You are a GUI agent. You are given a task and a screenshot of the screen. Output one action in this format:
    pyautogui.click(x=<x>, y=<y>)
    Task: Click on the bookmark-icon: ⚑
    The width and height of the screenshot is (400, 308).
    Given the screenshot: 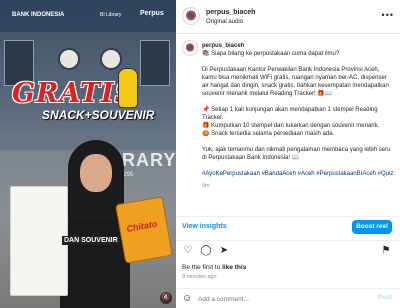 What is the action you would take?
    pyautogui.click(x=386, y=251)
    